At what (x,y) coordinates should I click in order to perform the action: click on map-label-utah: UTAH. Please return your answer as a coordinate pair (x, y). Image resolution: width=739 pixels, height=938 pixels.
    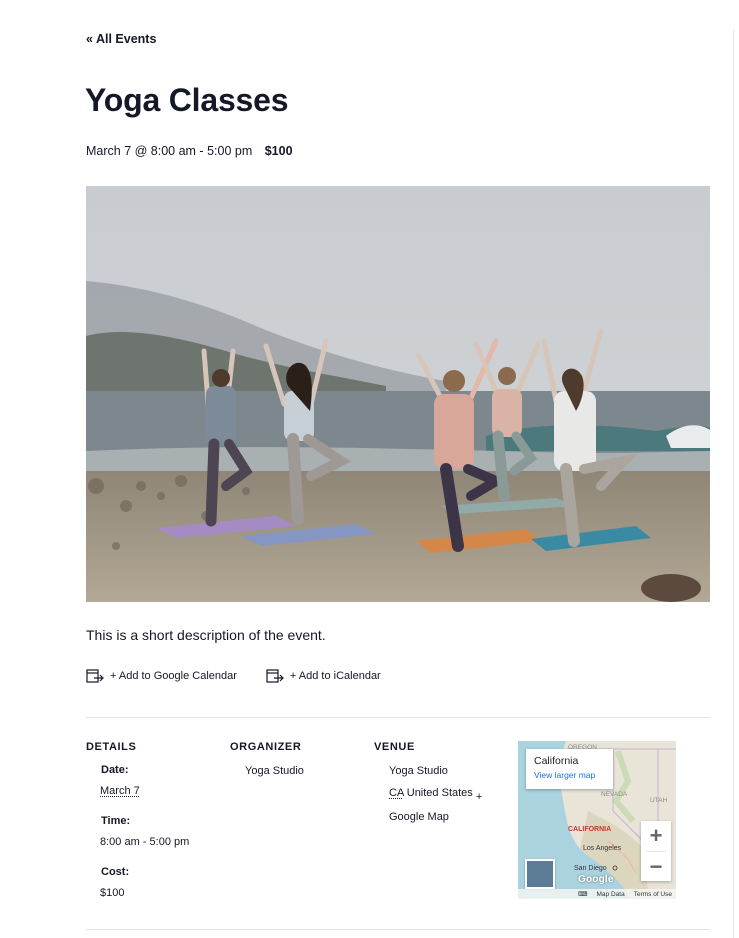
    Looking at the image, I should click on (659, 800).